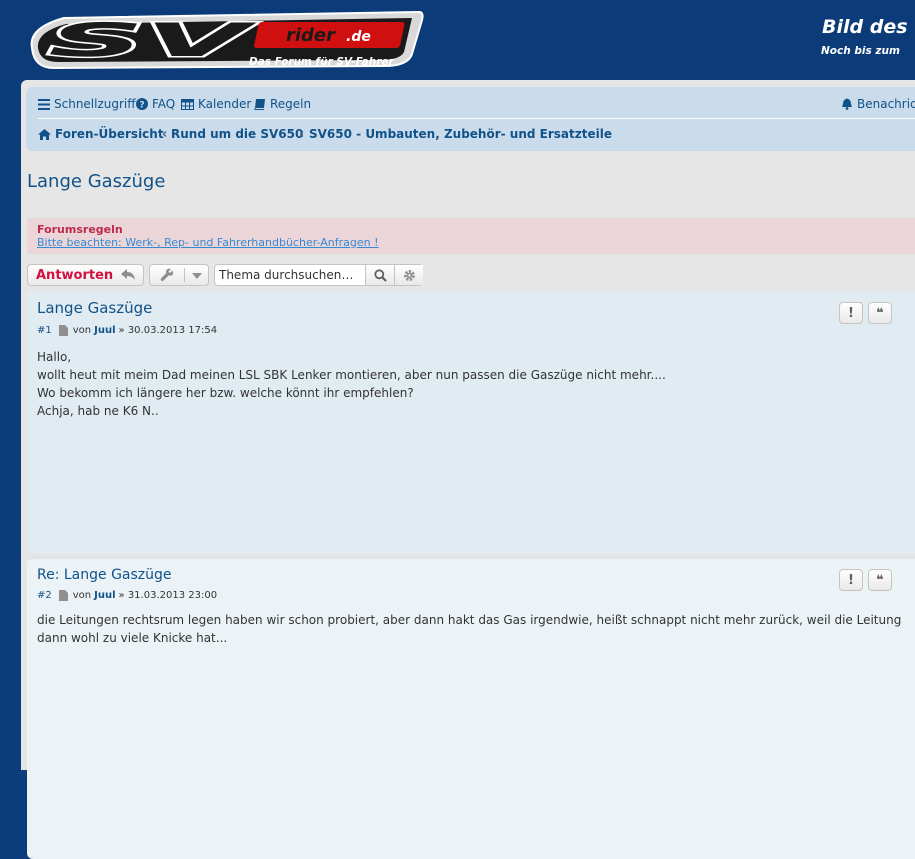 The image size is (915, 859). What do you see at coordinates (476, 118) in the screenshot?
I see `navbar-divider` at bounding box center [476, 118].